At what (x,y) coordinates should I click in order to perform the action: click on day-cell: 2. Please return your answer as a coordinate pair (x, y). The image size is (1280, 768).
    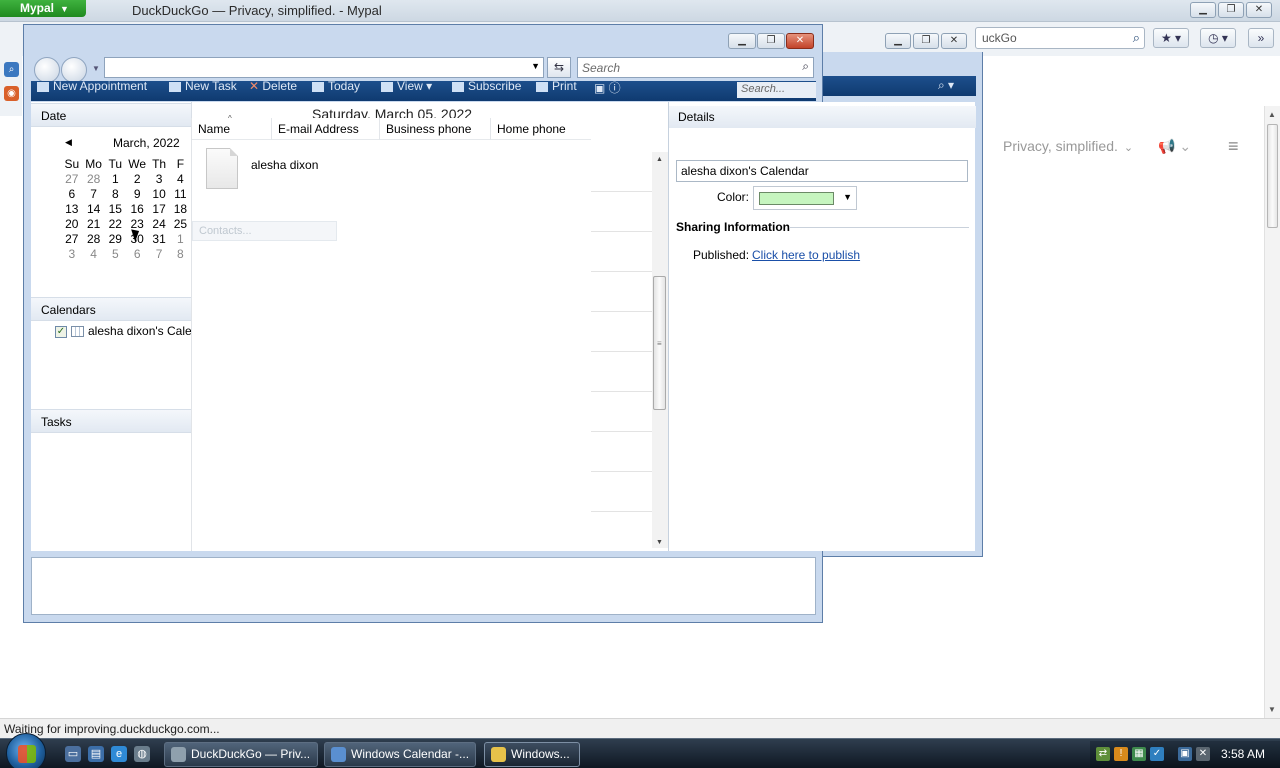
    Looking at the image, I should click on (137, 178).